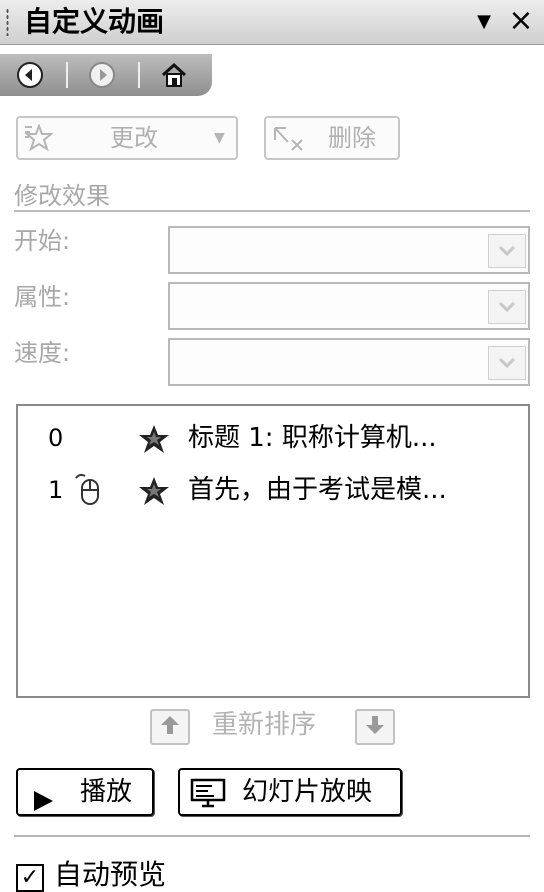  I want to click on close-icon: ×, so click(521, 21).